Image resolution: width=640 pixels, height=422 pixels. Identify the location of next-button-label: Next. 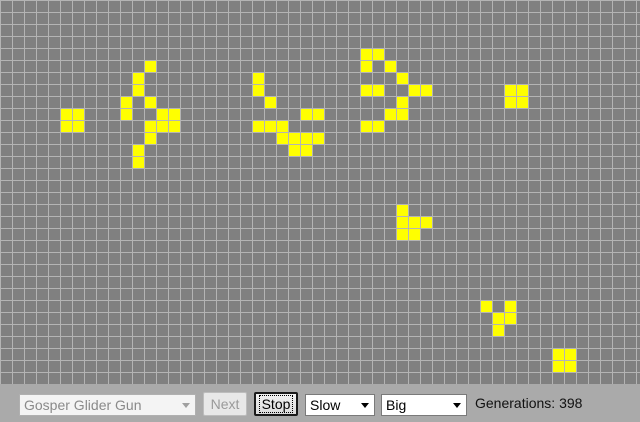
(225, 404).